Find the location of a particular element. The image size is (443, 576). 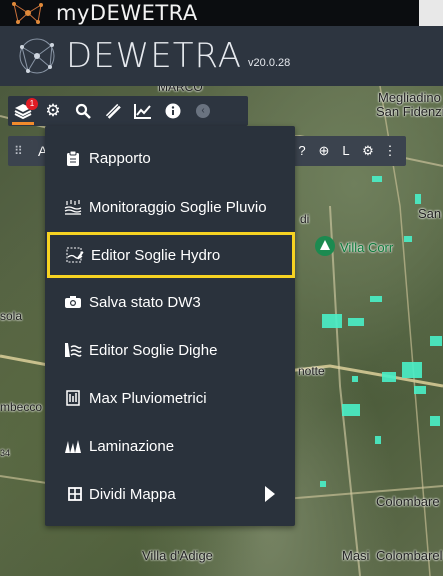

menu-item-label: Salva stato DW3 is located at coordinates (145, 302).